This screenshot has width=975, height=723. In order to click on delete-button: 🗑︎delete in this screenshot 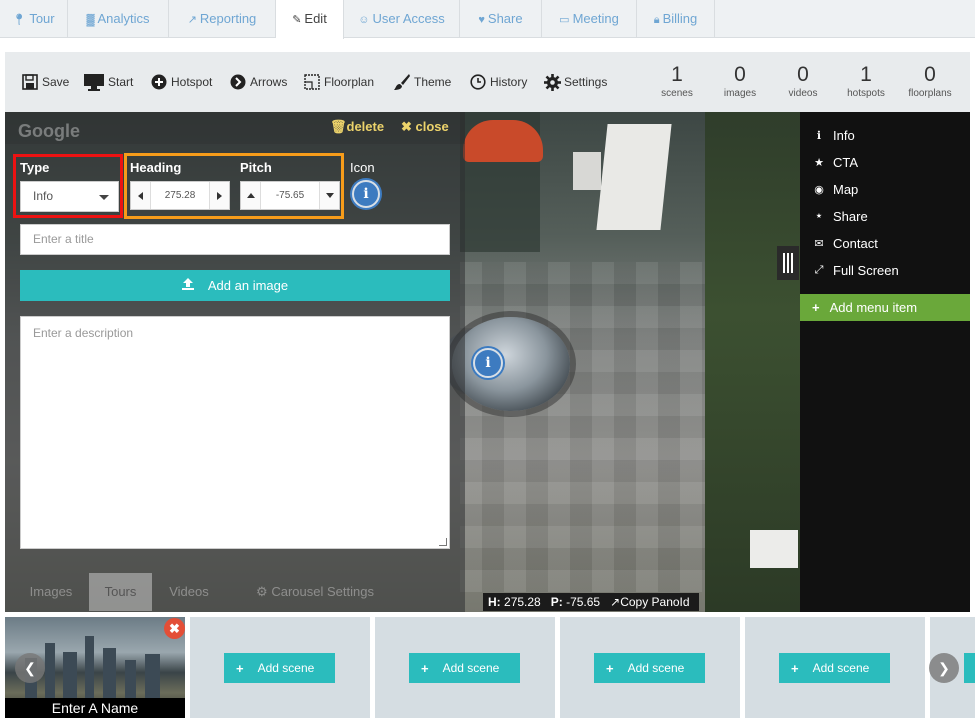, I will do `click(357, 127)`.